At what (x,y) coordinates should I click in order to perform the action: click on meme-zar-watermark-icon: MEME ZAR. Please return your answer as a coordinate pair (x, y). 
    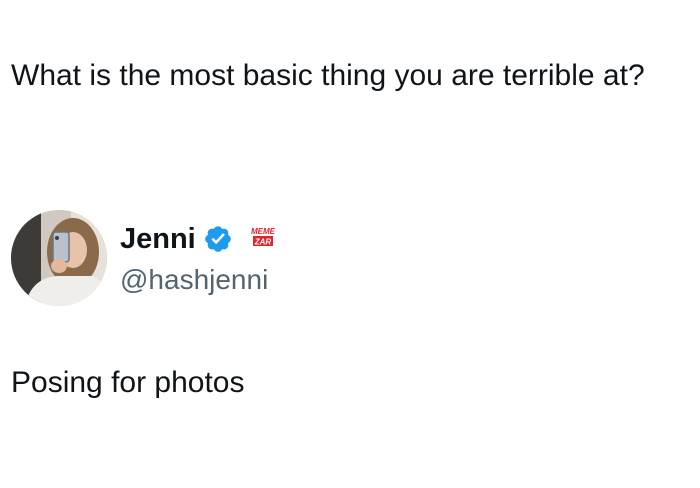
    Looking at the image, I should click on (263, 237).